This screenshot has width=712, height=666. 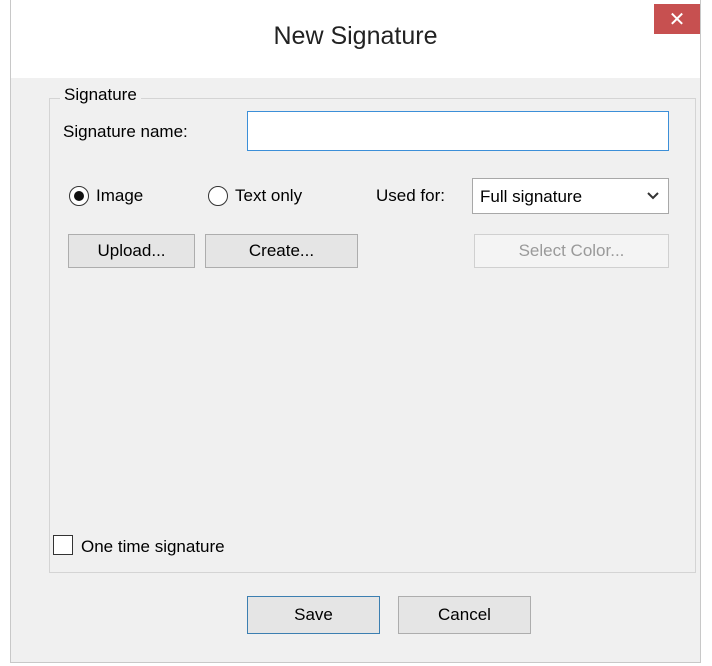 I want to click on image-radio, so click(x=79, y=196).